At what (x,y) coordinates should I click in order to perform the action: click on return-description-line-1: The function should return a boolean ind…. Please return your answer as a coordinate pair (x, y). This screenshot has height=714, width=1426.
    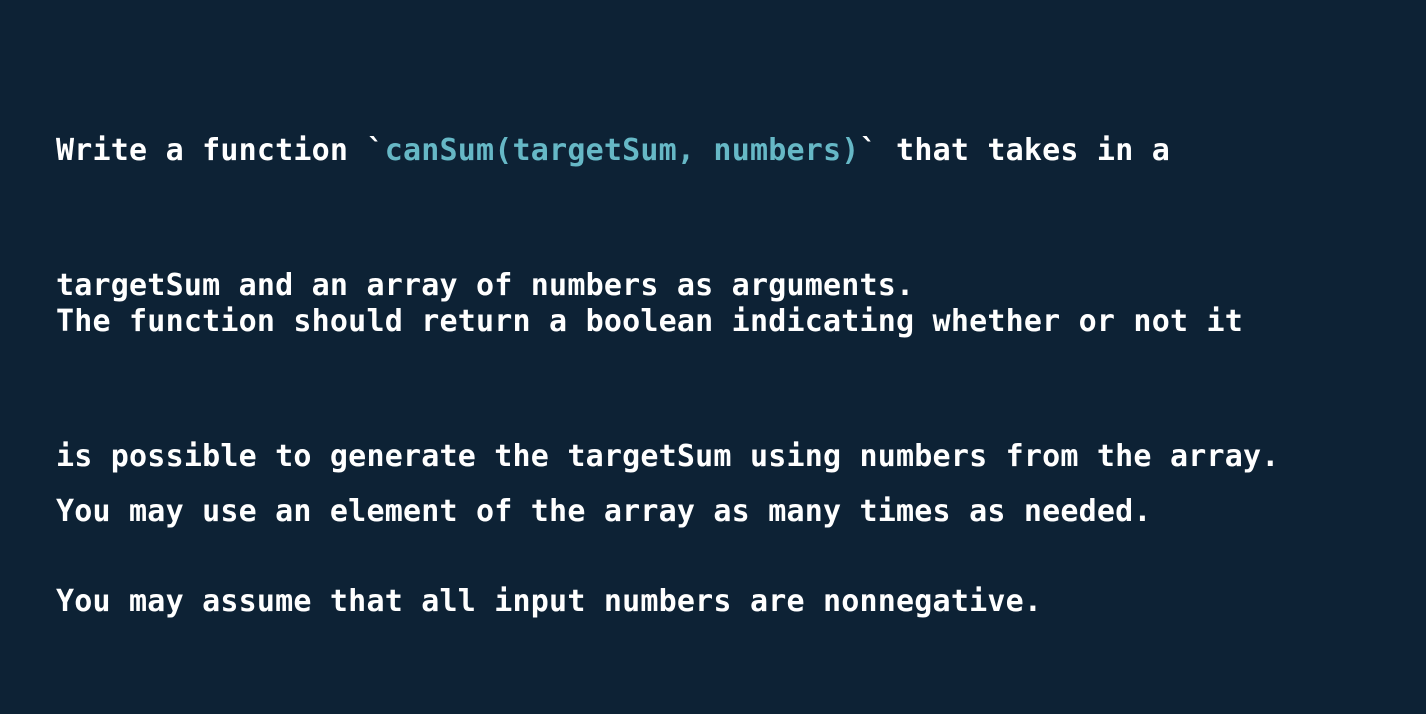
    Looking at the image, I should click on (649, 321).